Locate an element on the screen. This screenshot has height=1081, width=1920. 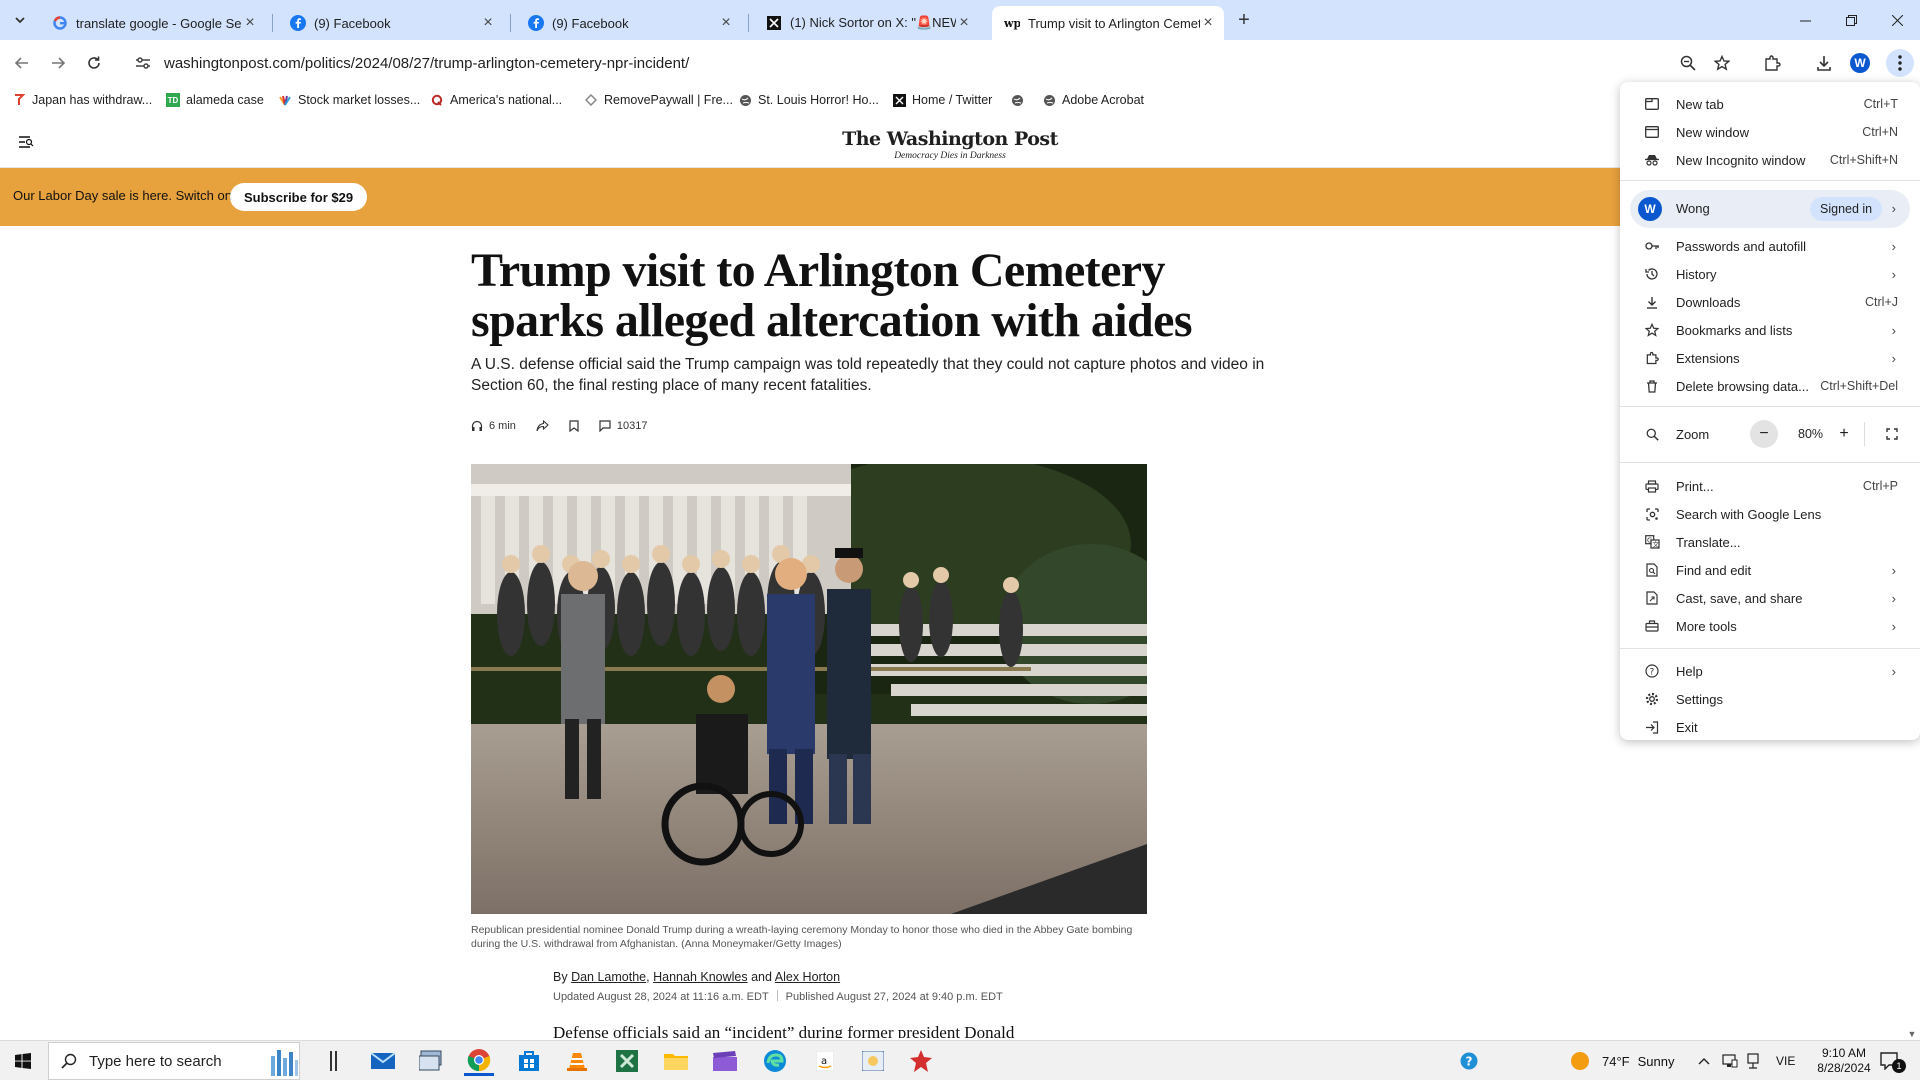
menu-find-and-edit: Find and edit › is located at coordinates (1770, 570).